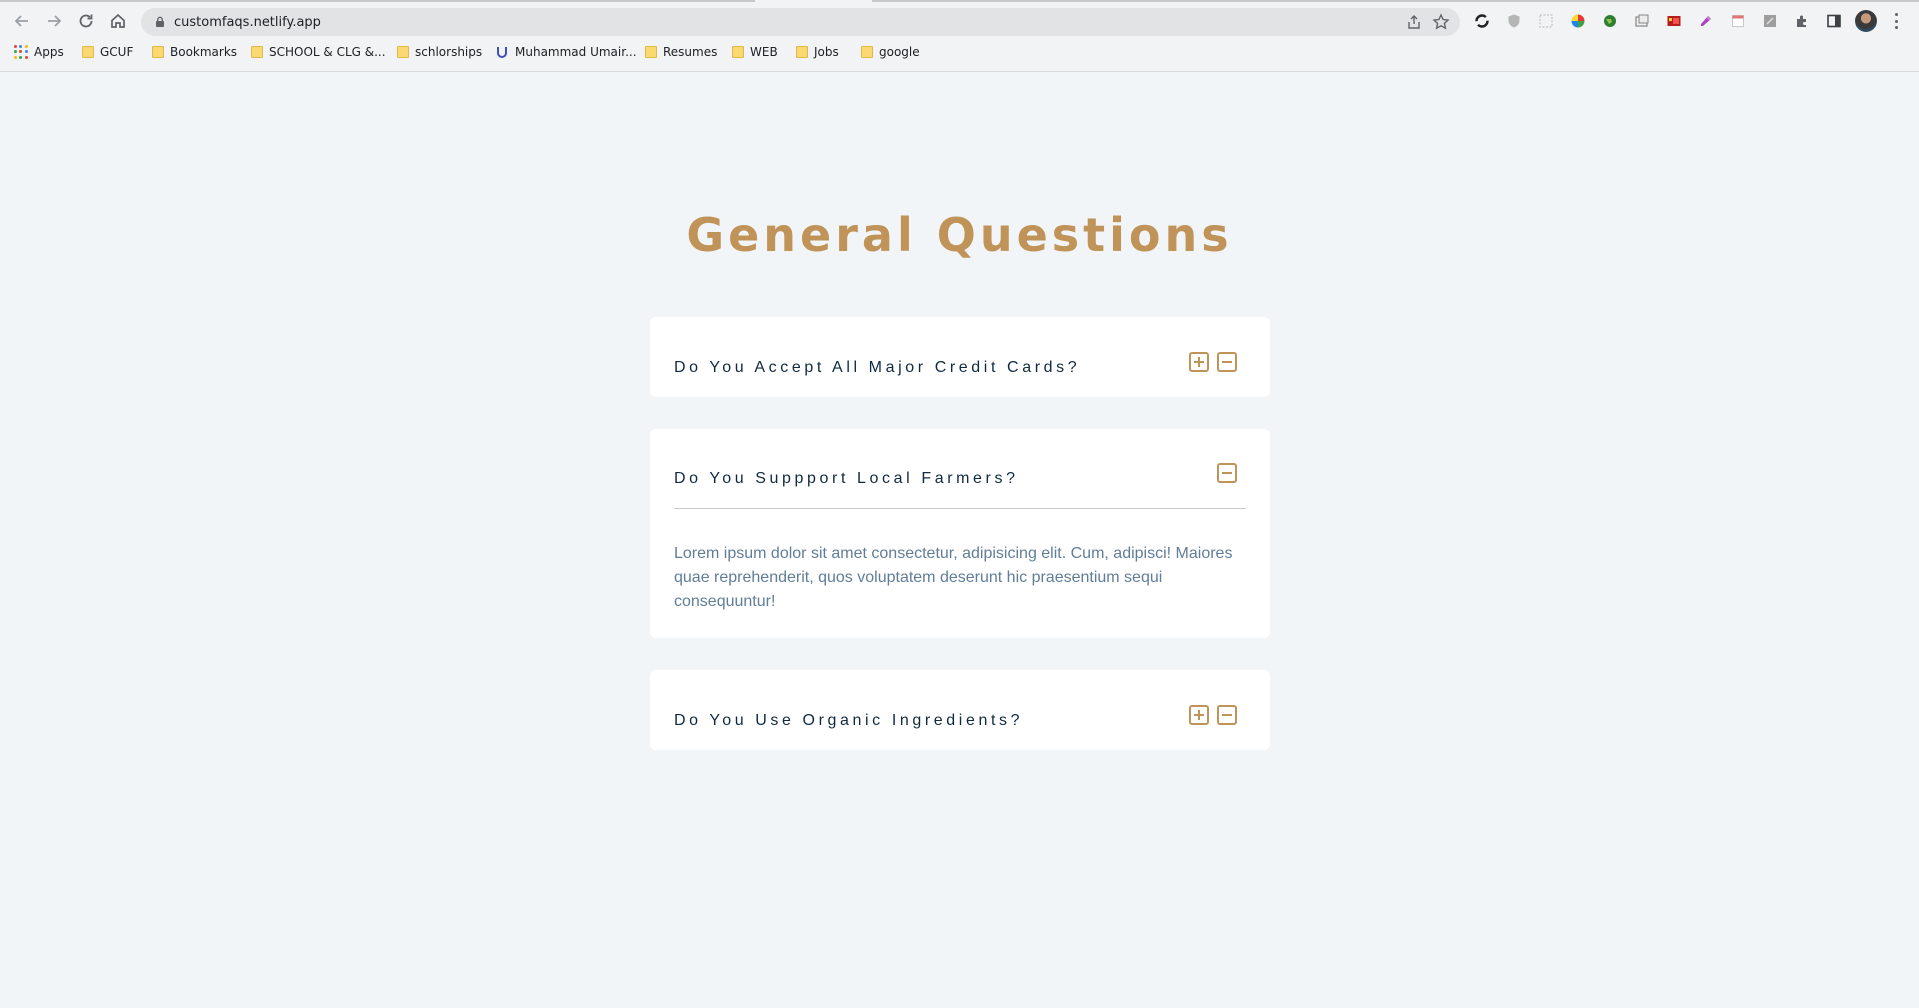 This screenshot has width=1919, height=1008. I want to click on bookmark-schlorships: schlorships, so click(439, 52).